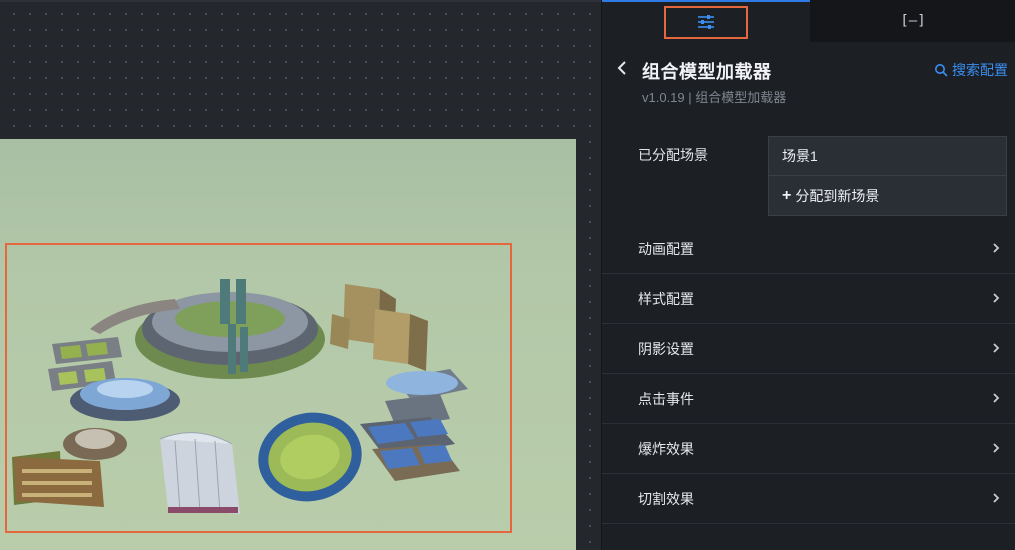 The image size is (1015, 550). I want to click on scene-list: 场景1 + 分配到新场景, so click(887, 176).